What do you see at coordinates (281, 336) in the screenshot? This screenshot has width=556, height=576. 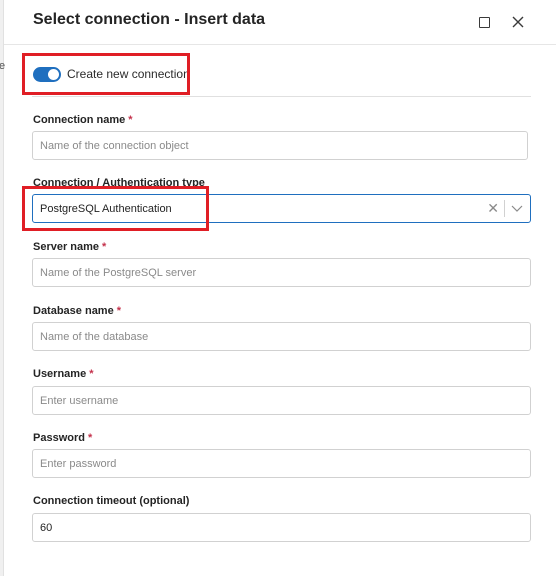 I see `database-name-input` at bounding box center [281, 336].